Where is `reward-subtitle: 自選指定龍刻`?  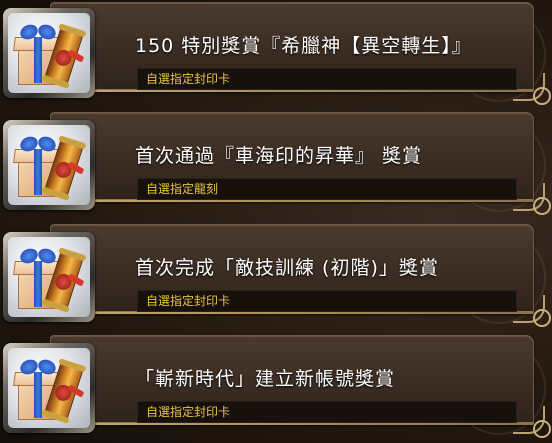
reward-subtitle: 自選指定龍刻 is located at coordinates (182, 189).